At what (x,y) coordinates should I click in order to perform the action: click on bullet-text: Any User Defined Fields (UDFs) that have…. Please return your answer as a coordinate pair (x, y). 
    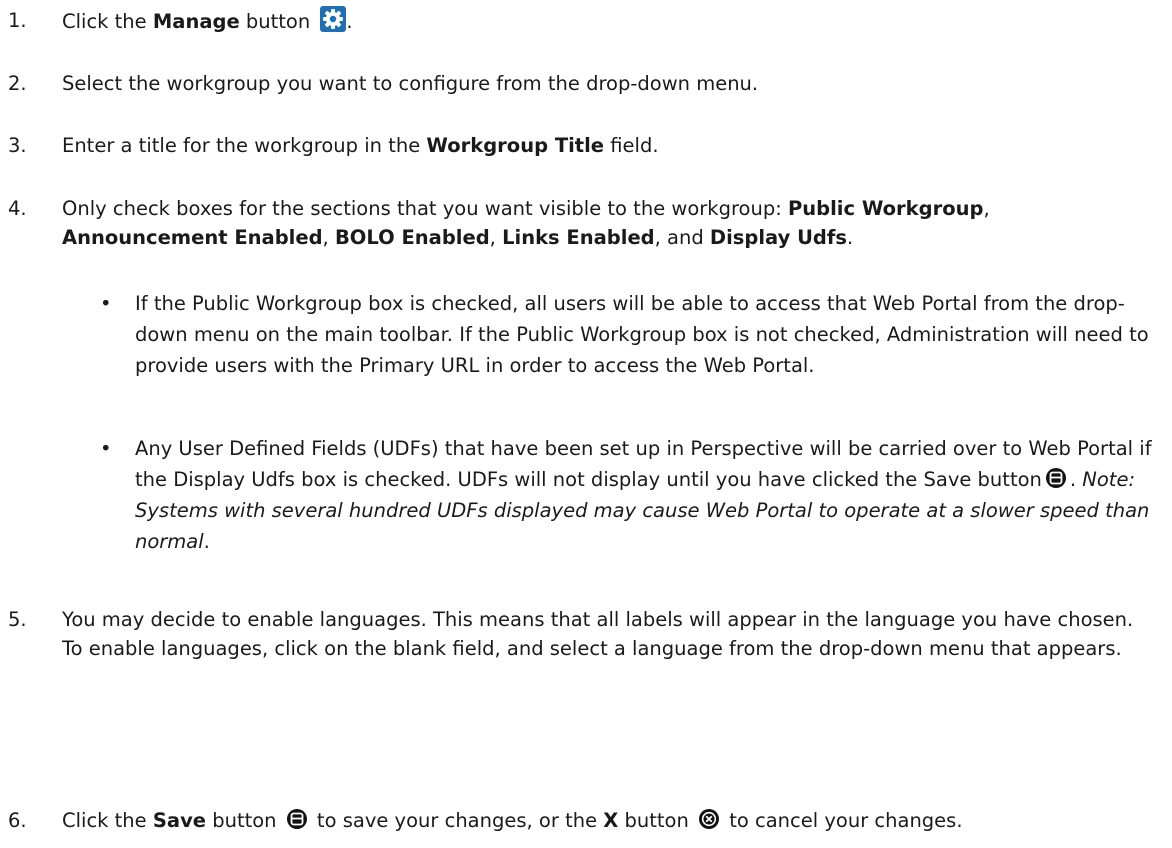
    Looking at the image, I should click on (643, 495).